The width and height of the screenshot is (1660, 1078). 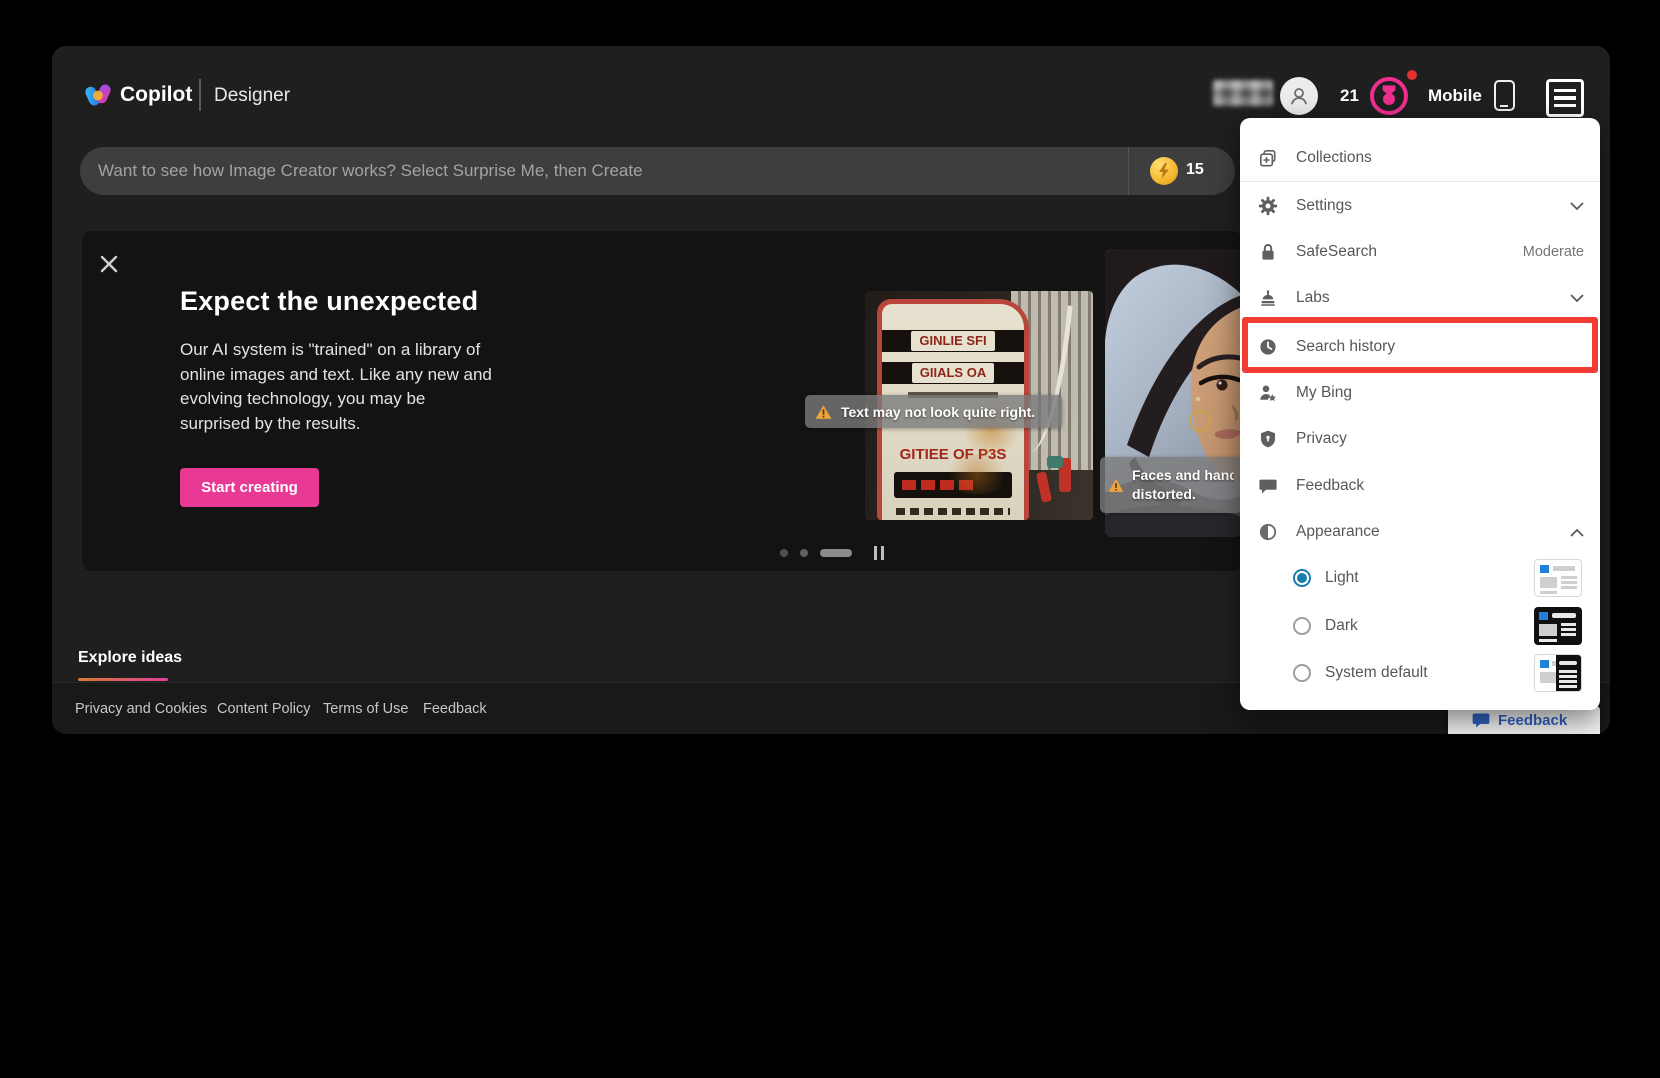 What do you see at coordinates (1341, 625) in the screenshot?
I see `appearance-option-label: Dark` at bounding box center [1341, 625].